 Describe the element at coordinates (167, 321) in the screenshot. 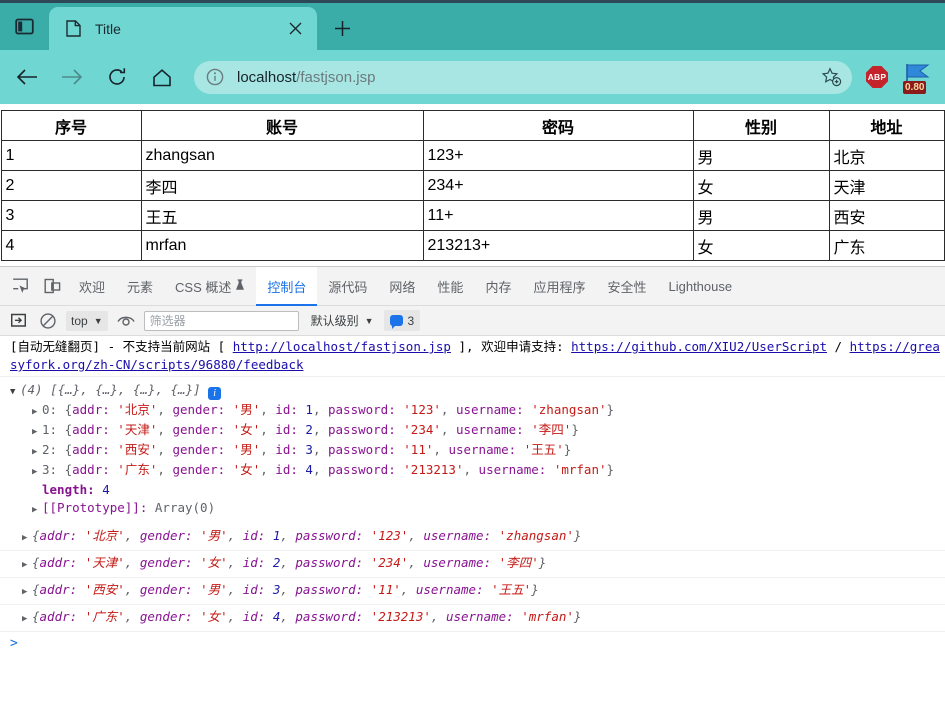

I see `filter-placeholder: 筛选器` at that location.